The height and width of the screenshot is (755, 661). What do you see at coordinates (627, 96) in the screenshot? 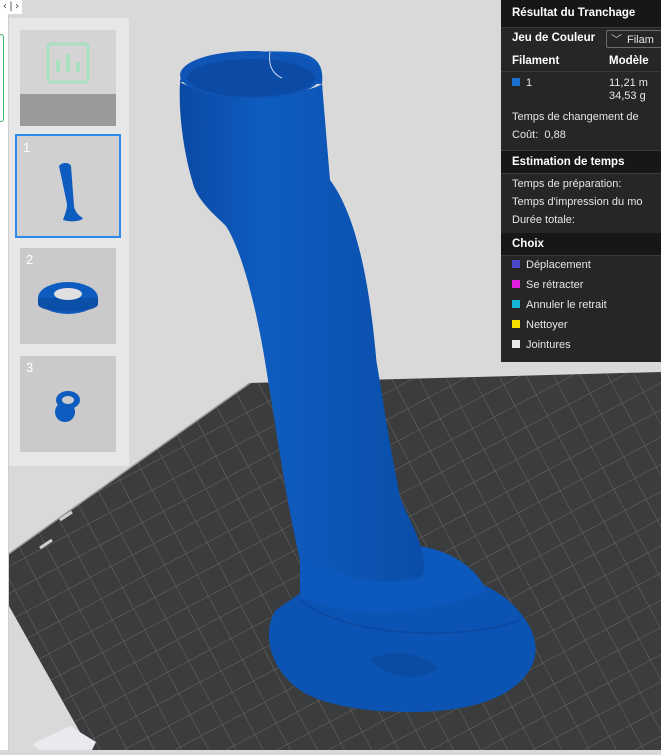
I see `filament-weight: 34,53 g` at bounding box center [627, 96].